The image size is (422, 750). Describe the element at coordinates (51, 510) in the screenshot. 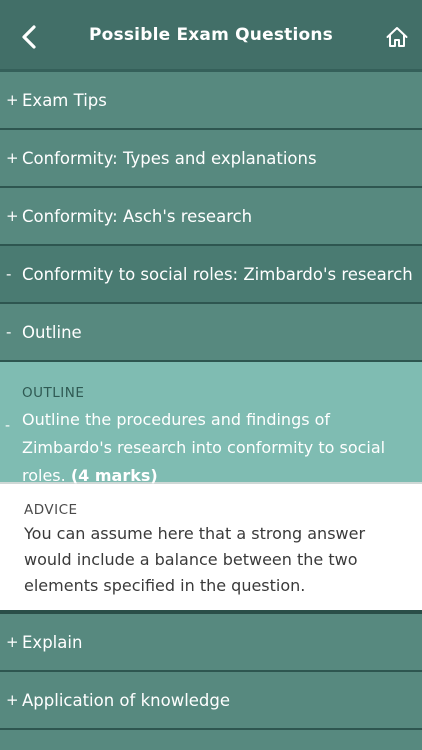

I see `advice-kicker: ADVICE` at that location.